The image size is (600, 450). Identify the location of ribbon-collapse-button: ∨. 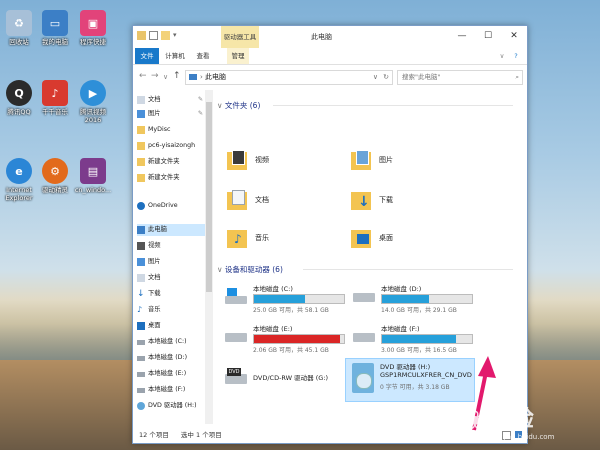
(502, 56).